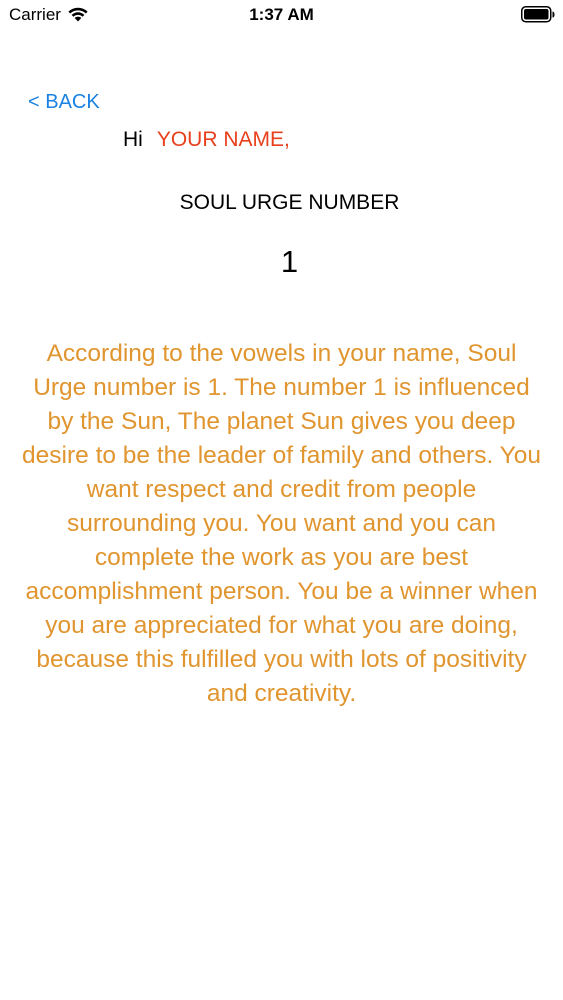  Describe the element at coordinates (289, 202) in the screenshot. I see `result-heading: SOUL URGE NUMBER` at that location.